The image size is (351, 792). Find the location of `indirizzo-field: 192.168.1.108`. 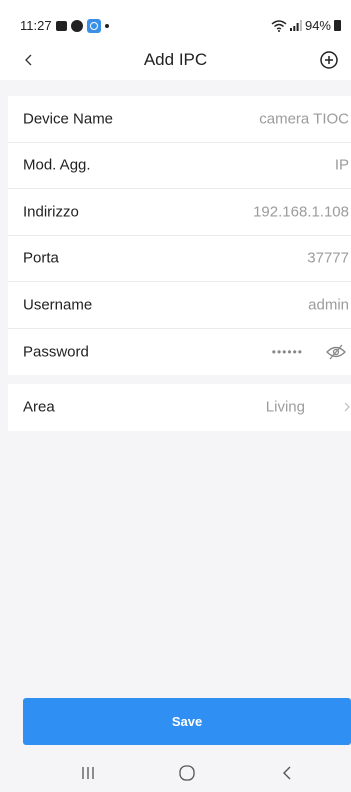

indirizzo-field: 192.168.1.108 is located at coordinates (301, 211).